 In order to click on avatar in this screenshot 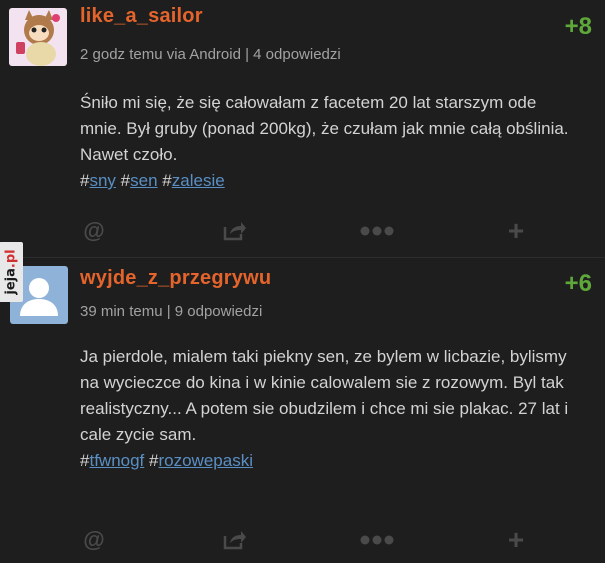, I will do `click(38, 37)`.